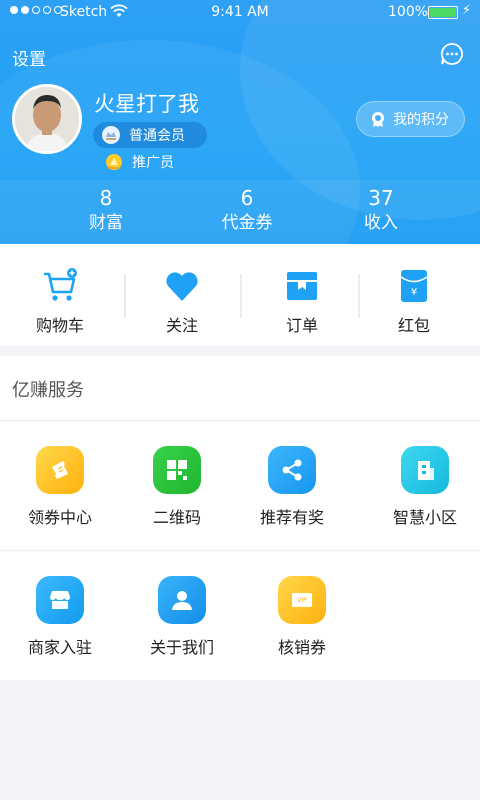  Describe the element at coordinates (443, 12) in the screenshot. I see `battery-icon` at that location.